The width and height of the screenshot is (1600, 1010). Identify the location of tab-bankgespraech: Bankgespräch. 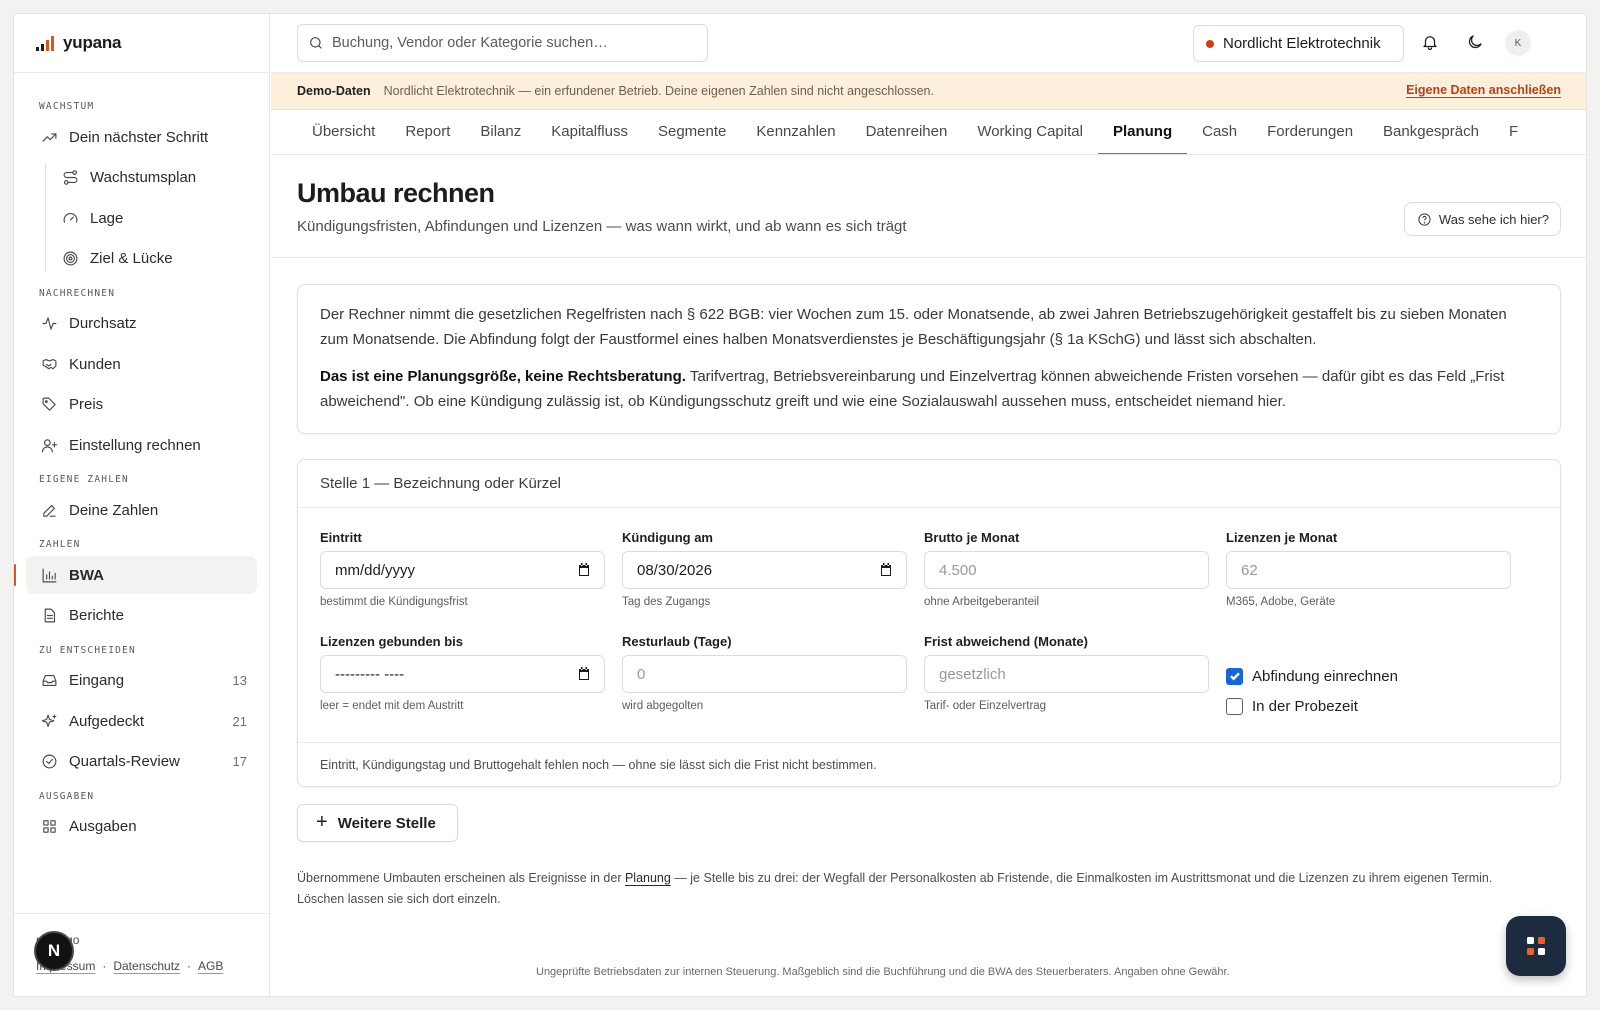
(1431, 132).